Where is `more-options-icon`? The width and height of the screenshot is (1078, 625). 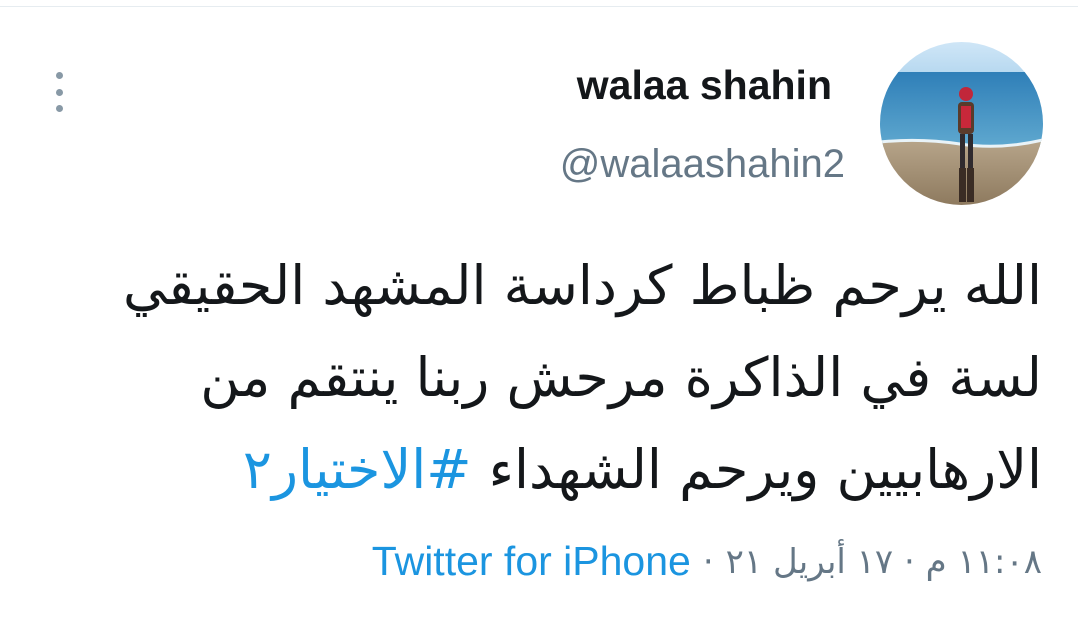
more-options-icon is located at coordinates (59, 92).